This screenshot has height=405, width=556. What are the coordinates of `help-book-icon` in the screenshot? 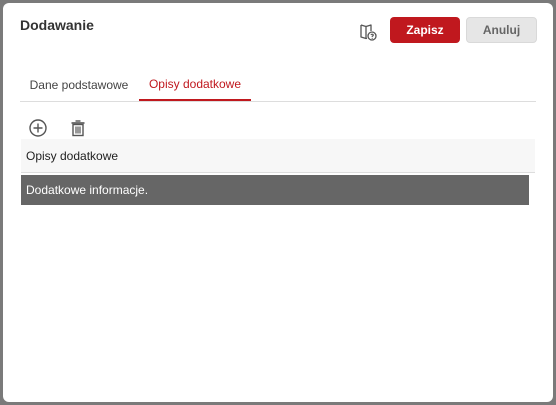 It's located at (368, 32).